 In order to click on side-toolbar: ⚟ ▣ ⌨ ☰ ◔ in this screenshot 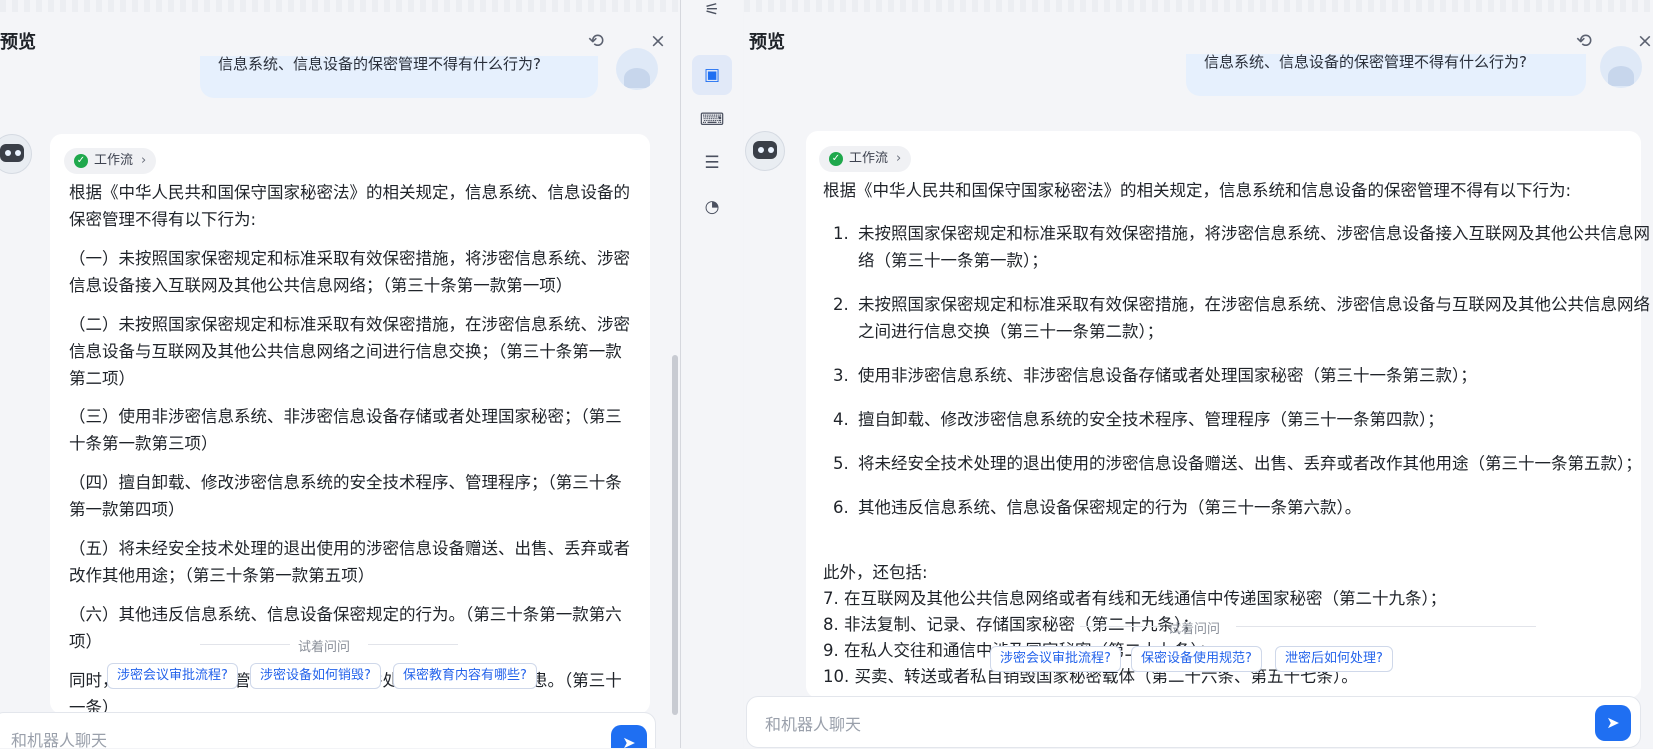, I will do `click(712, 374)`.